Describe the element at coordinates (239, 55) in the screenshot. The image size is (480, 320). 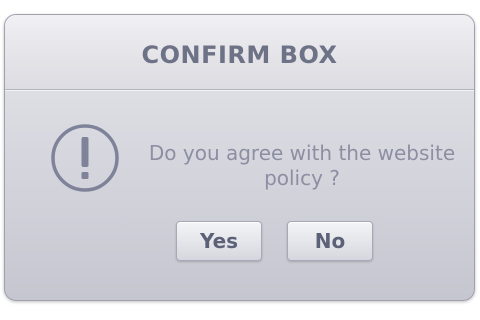
I see `dialog-title: CONFIRM BOX` at that location.